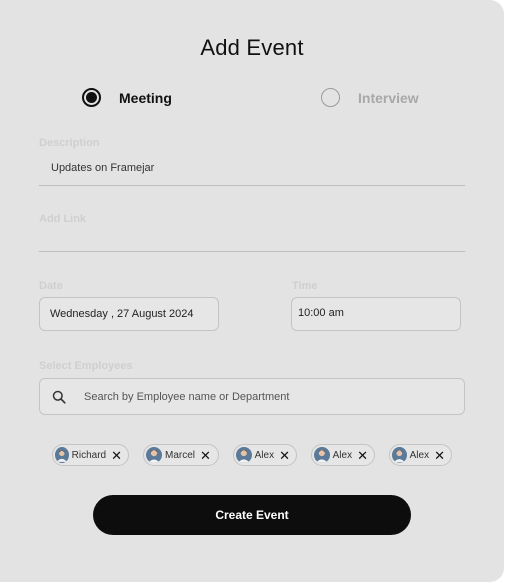 The height and width of the screenshot is (583, 505). What do you see at coordinates (63, 219) in the screenshot?
I see `add-link-label: Add Link` at bounding box center [63, 219].